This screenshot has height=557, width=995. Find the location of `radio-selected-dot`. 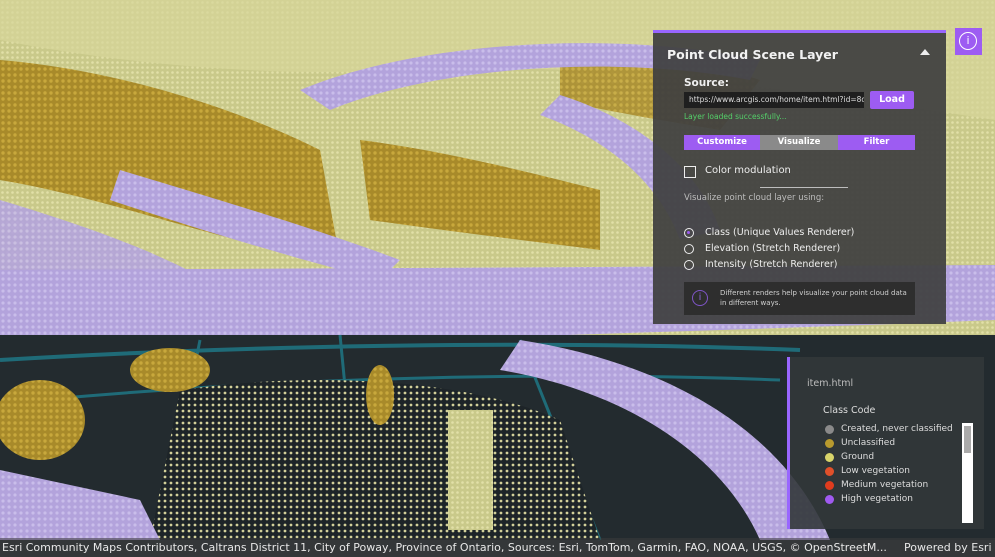

radio-selected-dot is located at coordinates (688, 232).